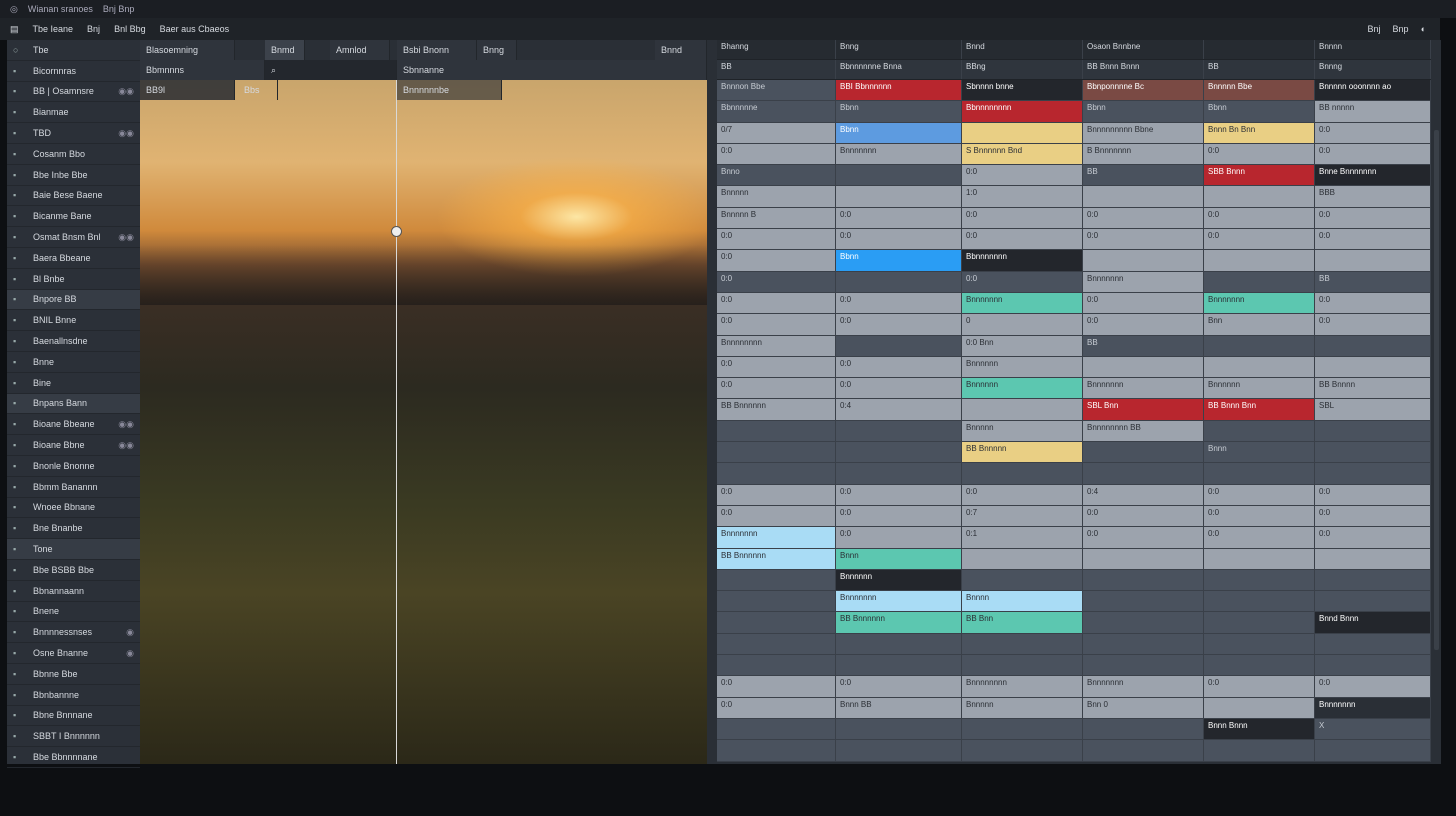 Image resolution: width=1456 pixels, height=816 pixels. Describe the element at coordinates (285, 50) in the screenshot. I see `tab: Bnmd` at that location.